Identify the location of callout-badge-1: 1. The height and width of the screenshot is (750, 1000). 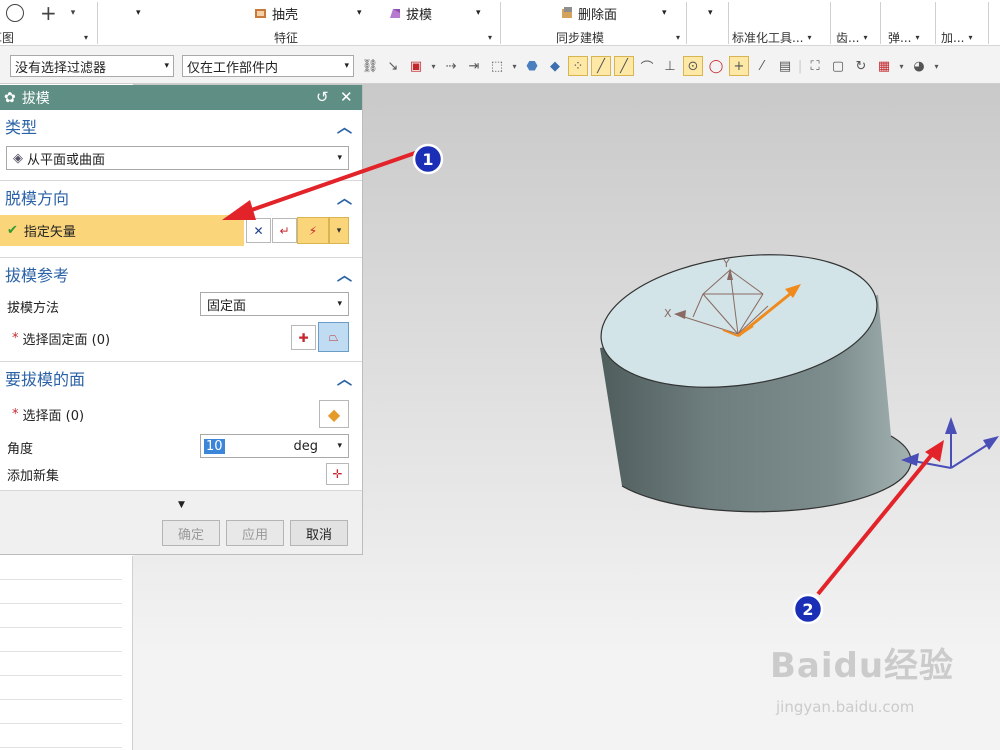
(428, 159).